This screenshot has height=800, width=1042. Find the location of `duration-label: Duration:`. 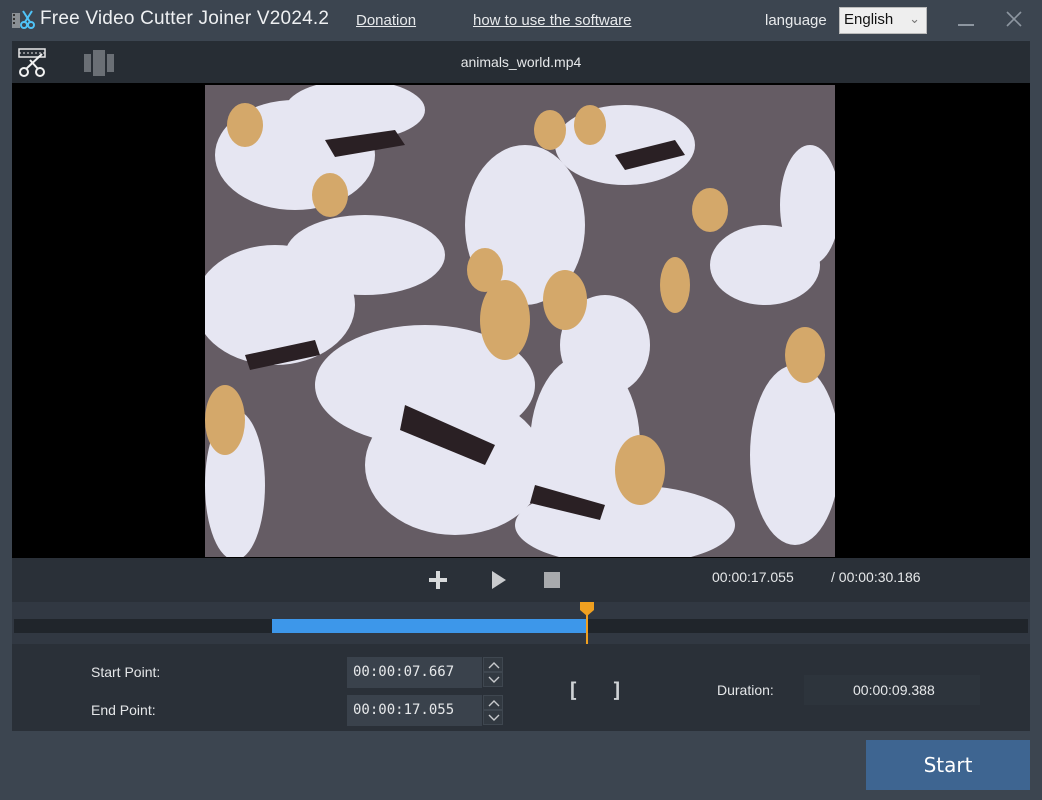

duration-label: Duration: is located at coordinates (745, 690).